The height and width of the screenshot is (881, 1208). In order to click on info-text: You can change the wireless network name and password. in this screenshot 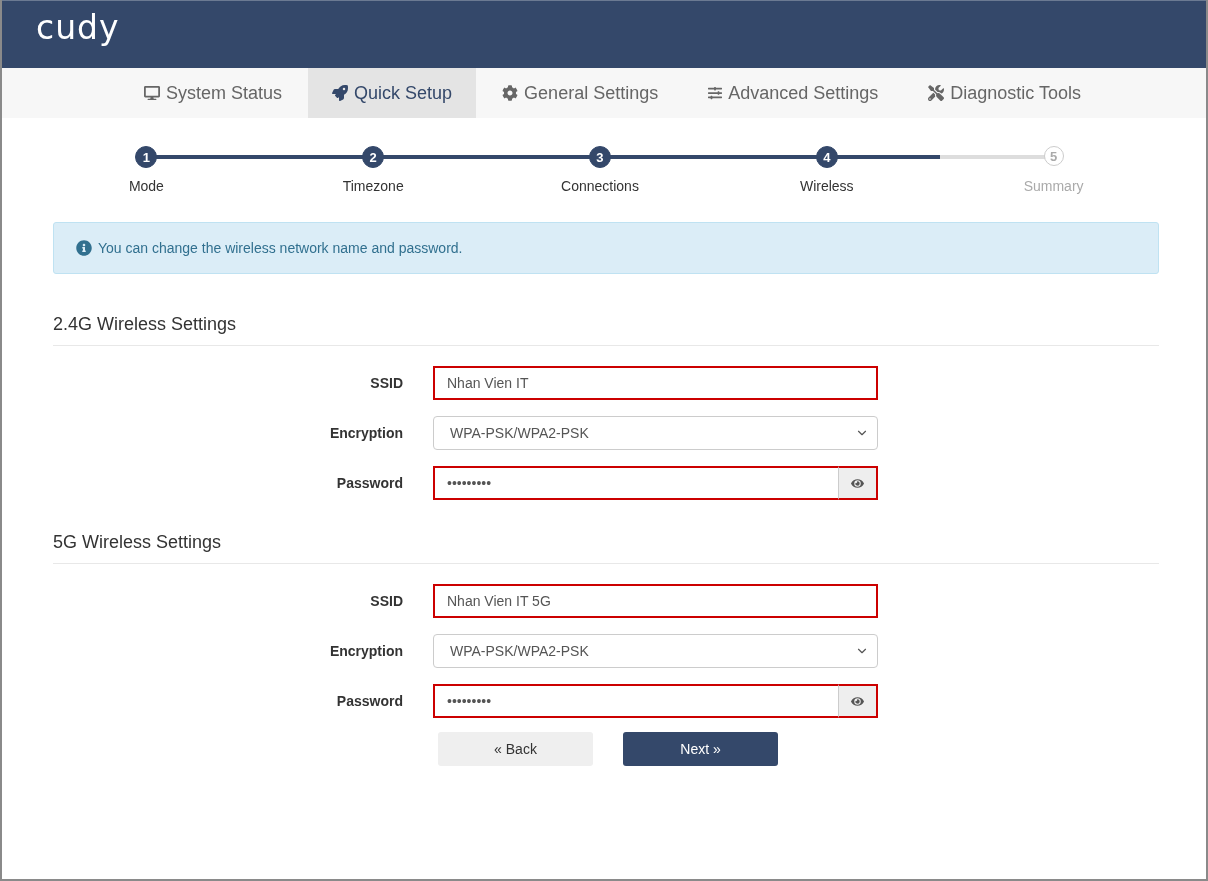, I will do `click(280, 248)`.